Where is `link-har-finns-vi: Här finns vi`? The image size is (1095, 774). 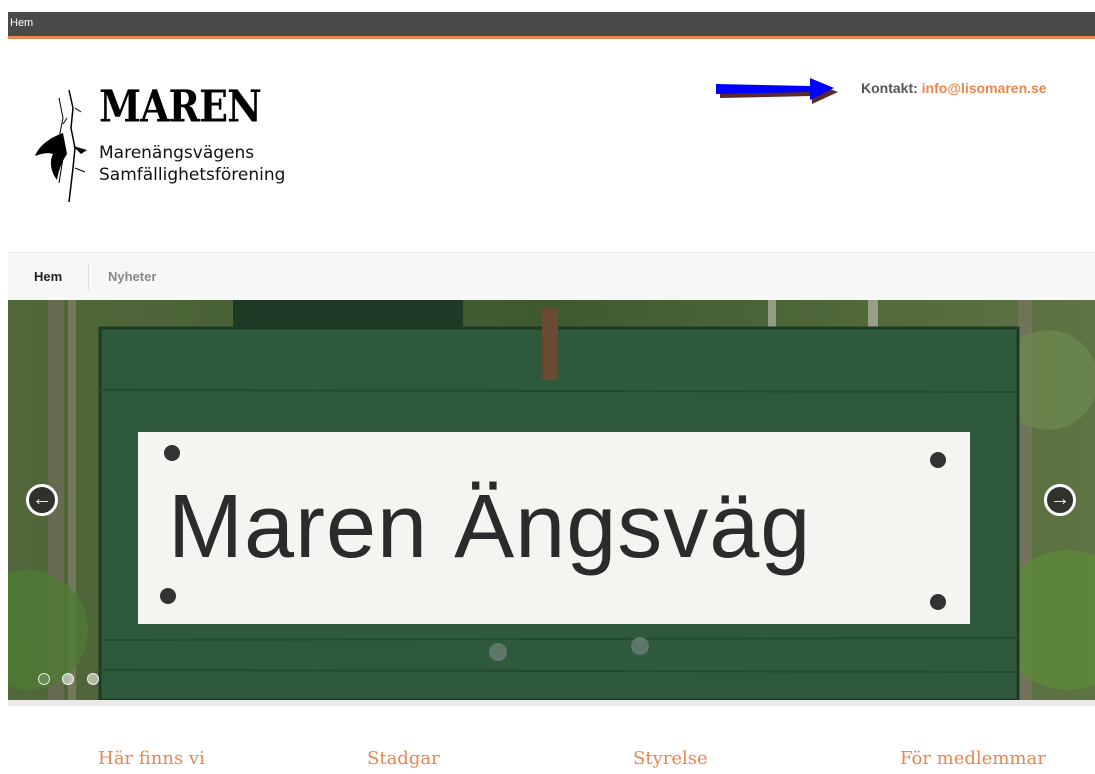 link-har-finns-vi: Här finns vi is located at coordinates (151, 758).